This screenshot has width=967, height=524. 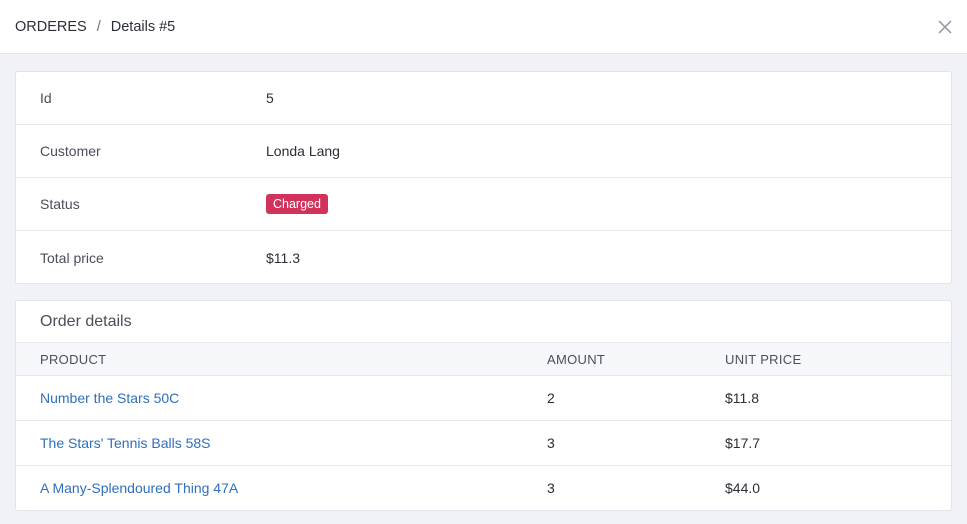 I want to click on status-badge: Charged, so click(x=297, y=204).